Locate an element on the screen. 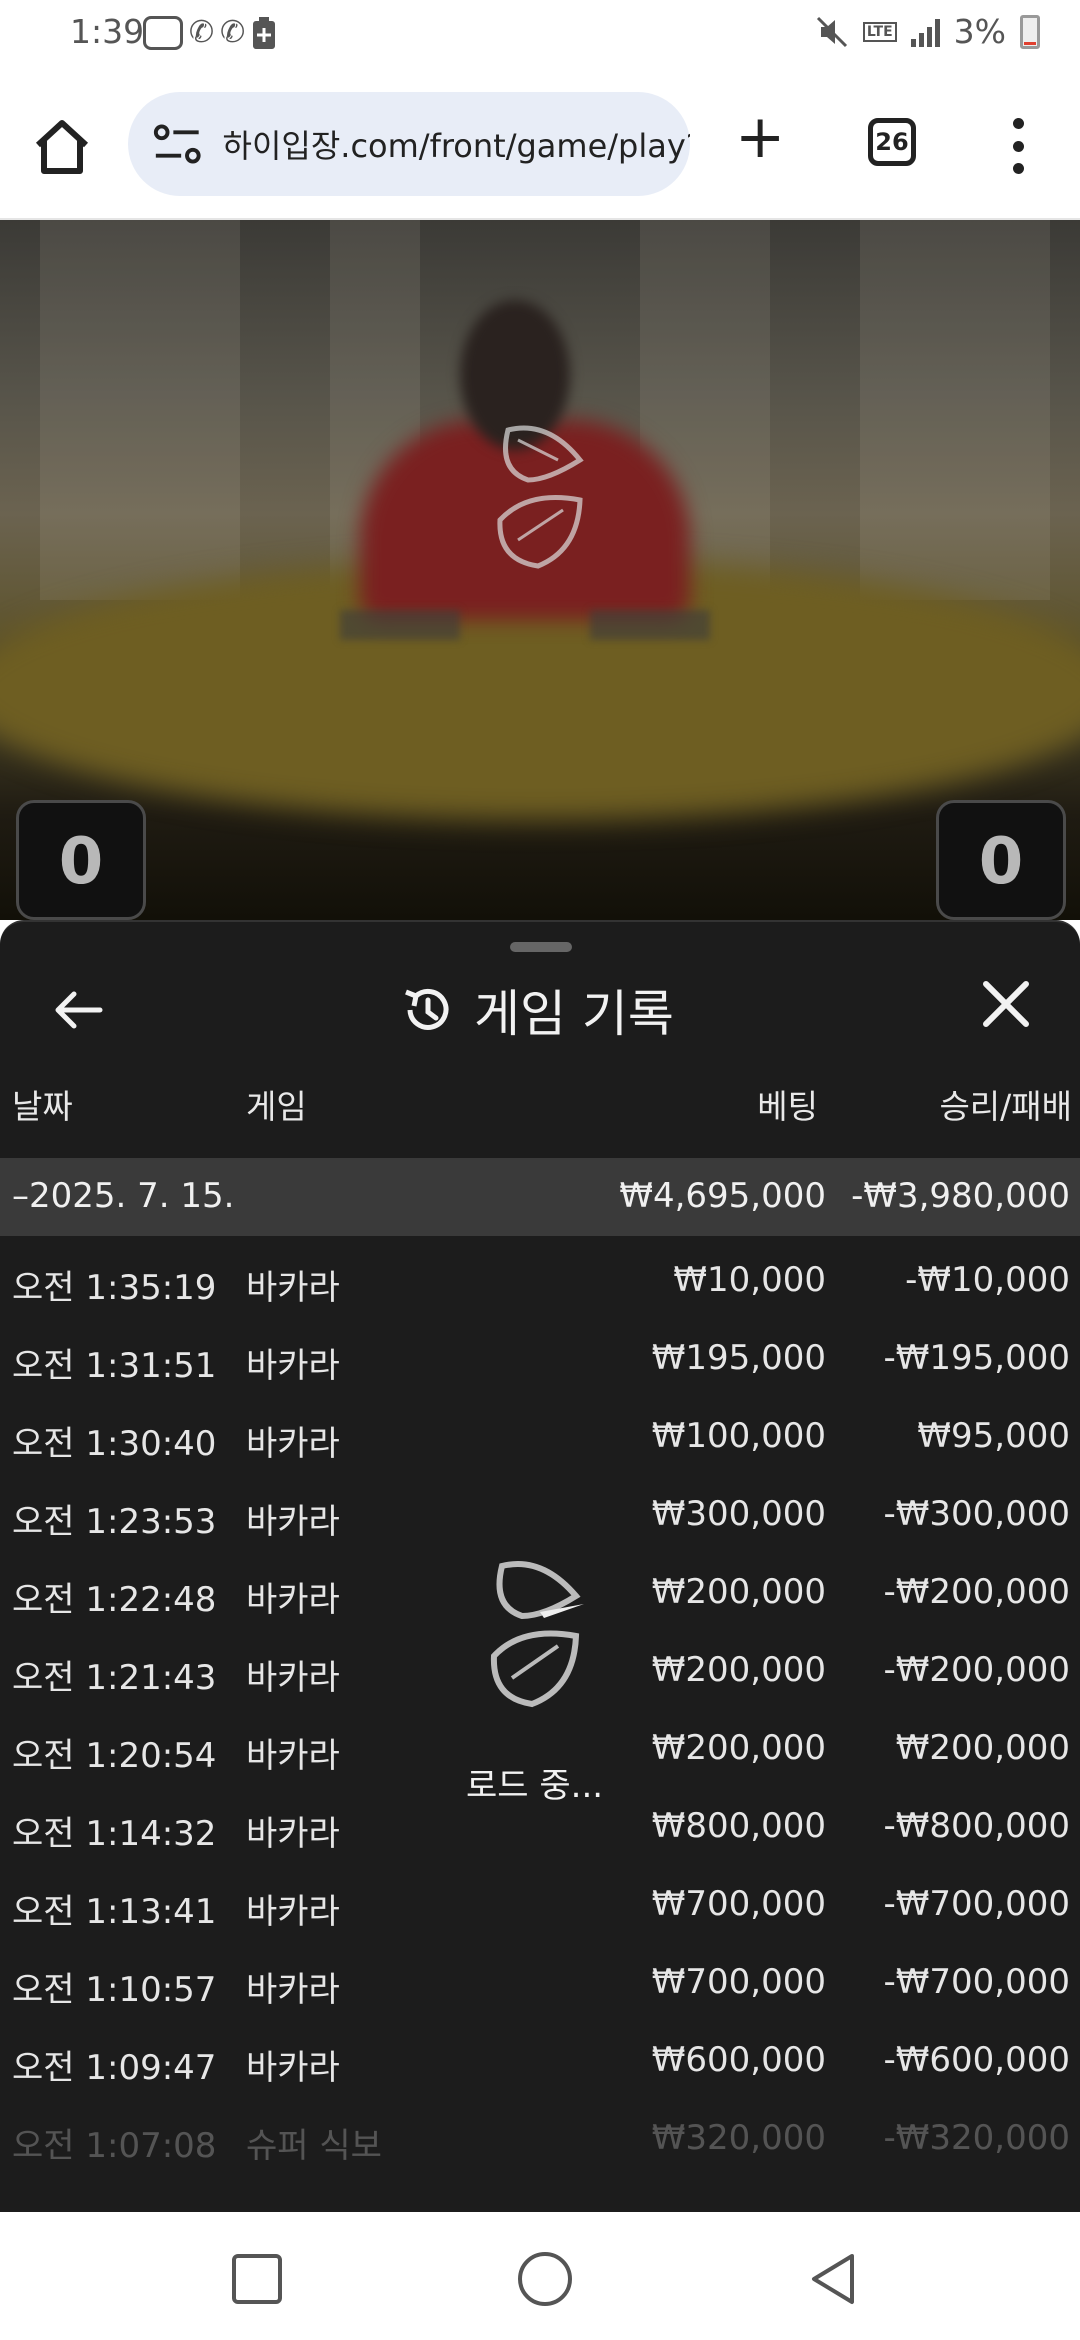 The height and width of the screenshot is (2340, 1080). row-bet: ₩800,000 is located at coordinates (738, 1826).